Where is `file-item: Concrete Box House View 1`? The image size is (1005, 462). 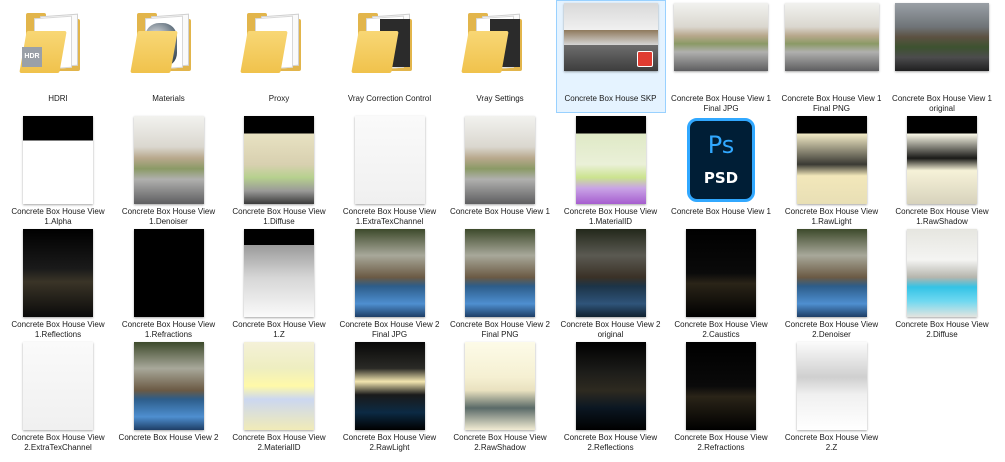 file-item: Concrete Box House View 1 is located at coordinates (500, 169).